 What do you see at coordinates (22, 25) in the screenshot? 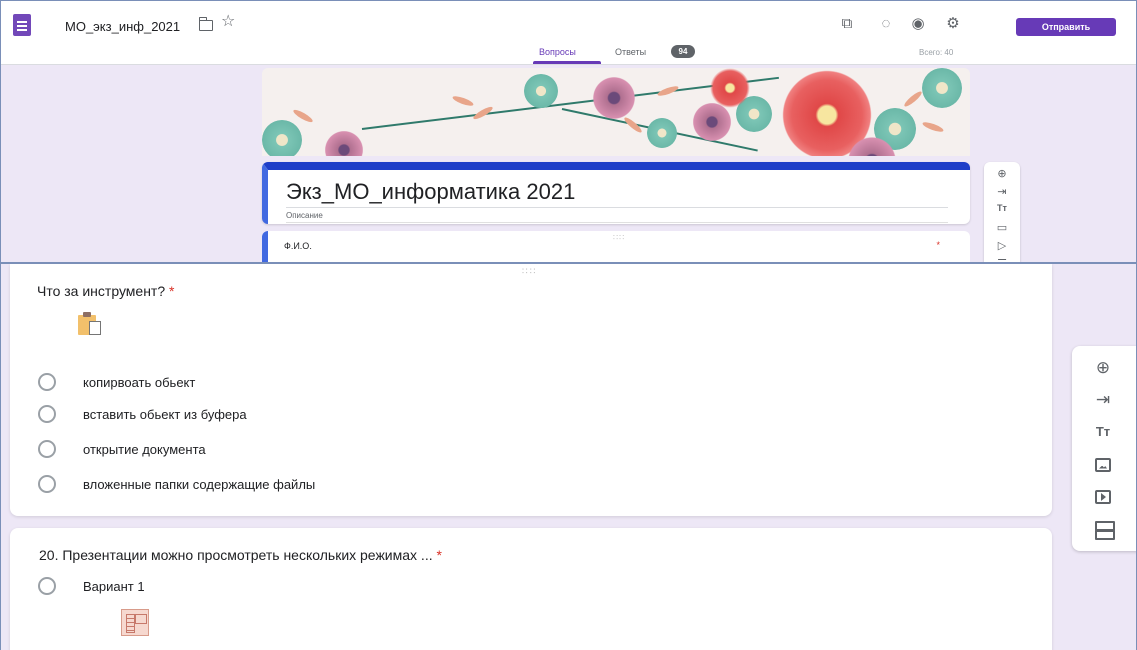
I see `forms-logo-icon` at bounding box center [22, 25].